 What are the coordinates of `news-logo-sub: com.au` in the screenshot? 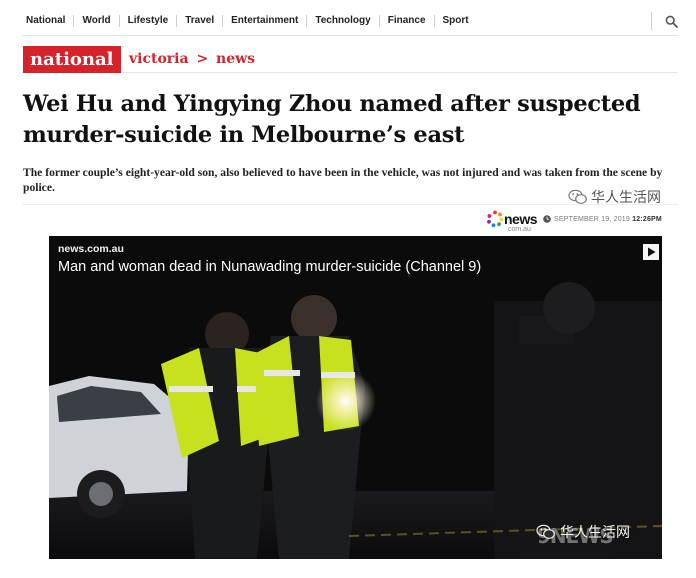 It's located at (519, 229).